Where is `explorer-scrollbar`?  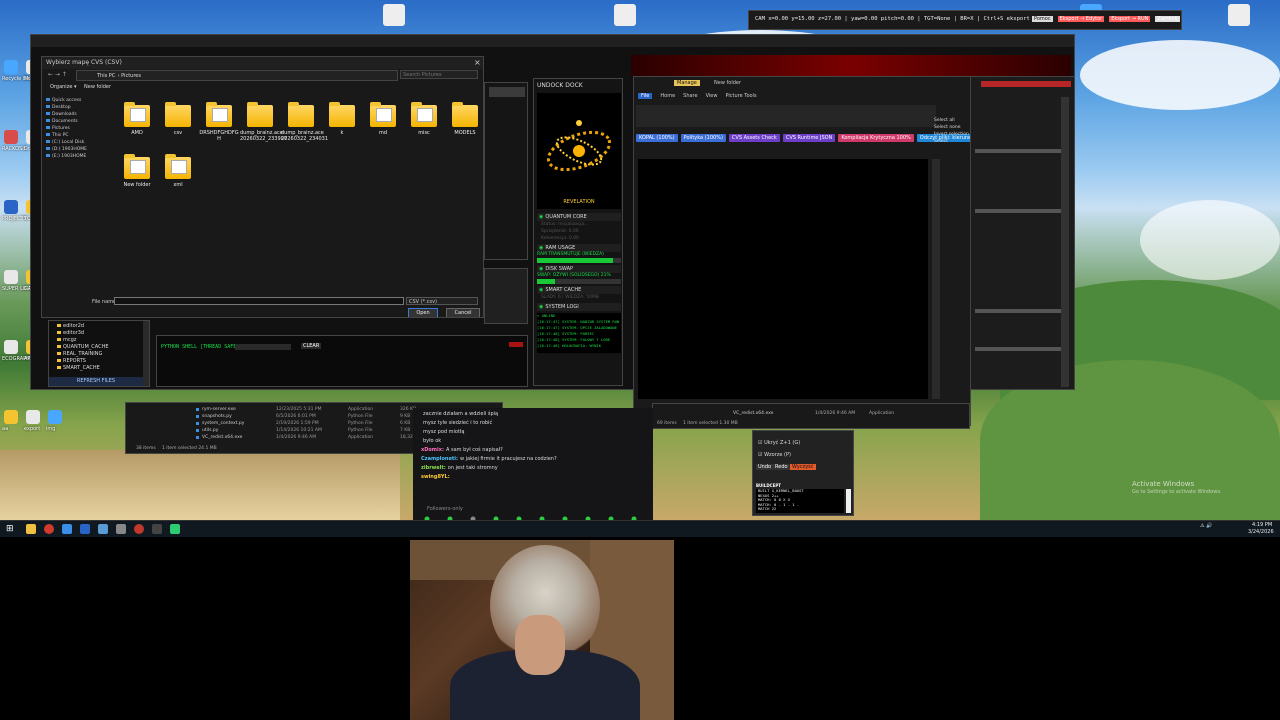 explorer-scrollbar is located at coordinates (936, 279).